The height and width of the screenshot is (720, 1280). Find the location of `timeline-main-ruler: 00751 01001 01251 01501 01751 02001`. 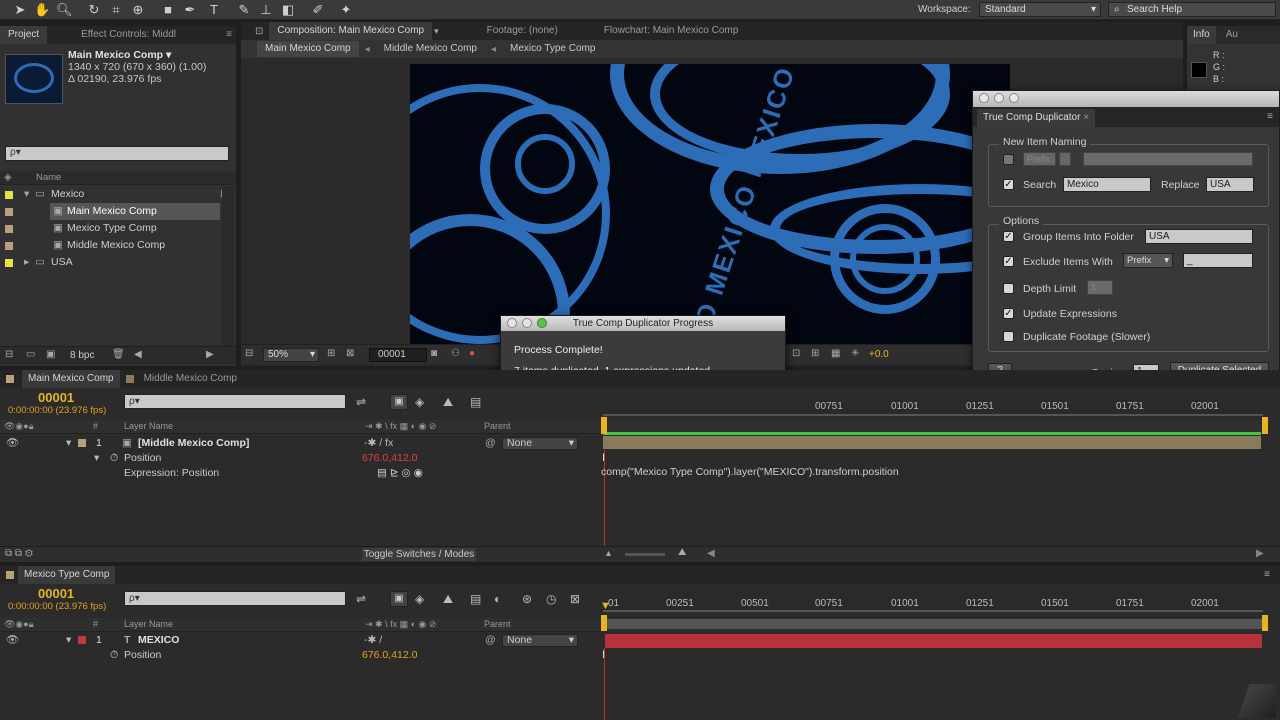

timeline-main-ruler: 00751 01001 01251 01501 01751 02001 is located at coordinates (933, 404).